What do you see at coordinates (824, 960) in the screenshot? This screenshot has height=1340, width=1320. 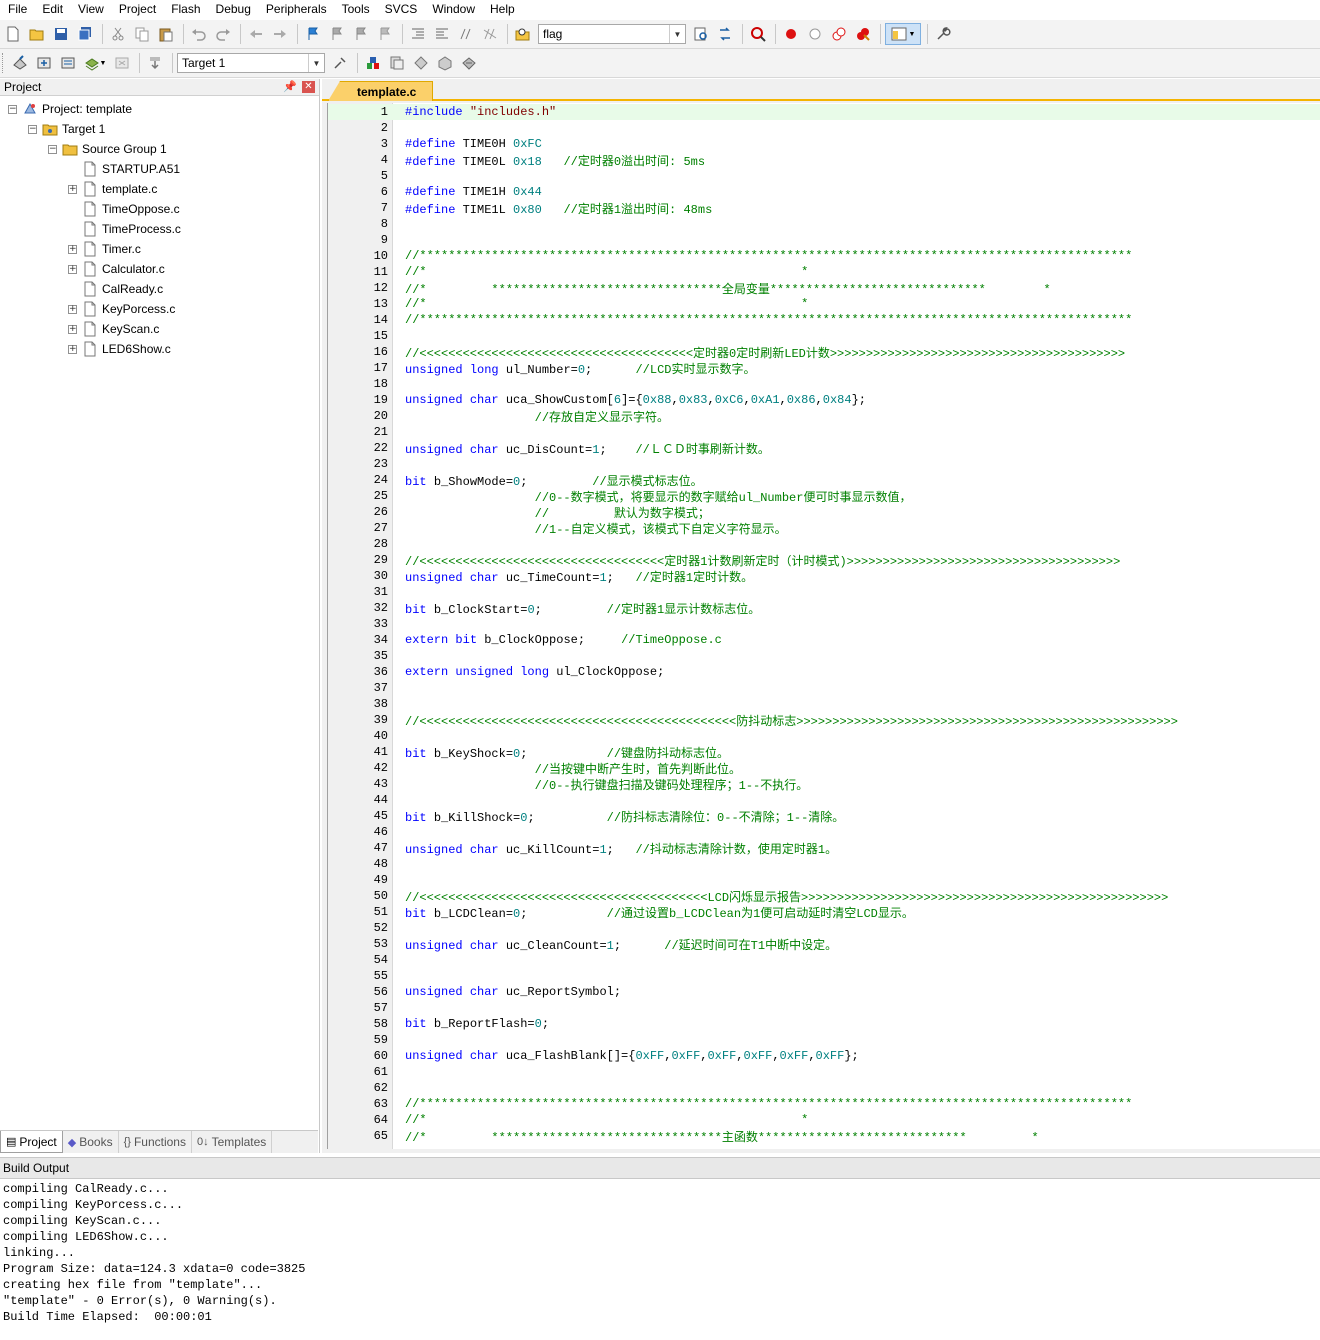 I see `code-line: 54` at bounding box center [824, 960].